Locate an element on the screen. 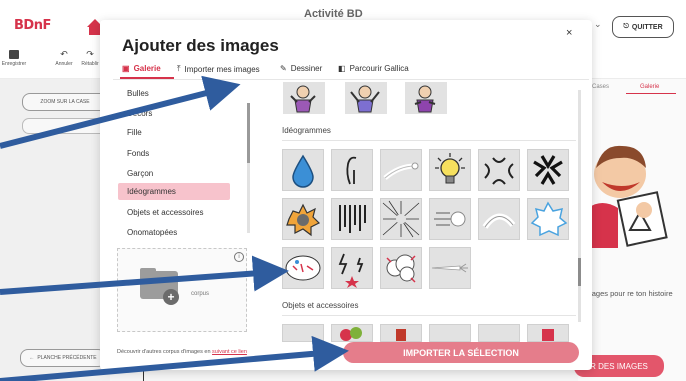  category-ideogrammes: Idéogrammes is located at coordinates (174, 191).